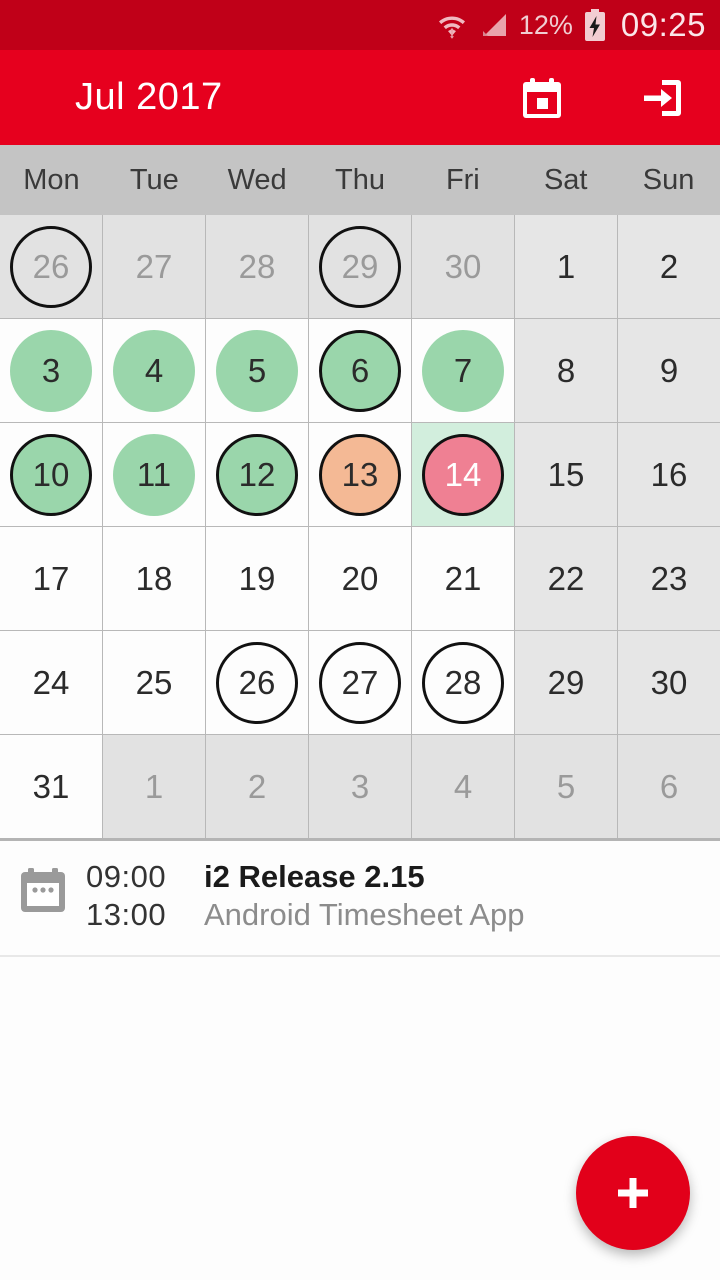 The height and width of the screenshot is (1280, 720). I want to click on day-cell-4-next: 4, so click(463, 786).